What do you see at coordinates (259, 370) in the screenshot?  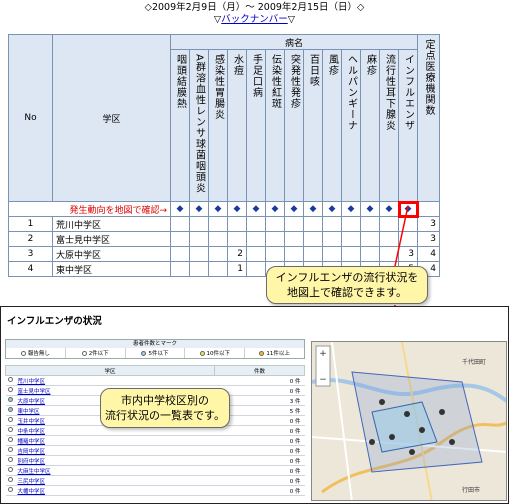 I see `list-header-count: 件数` at bounding box center [259, 370].